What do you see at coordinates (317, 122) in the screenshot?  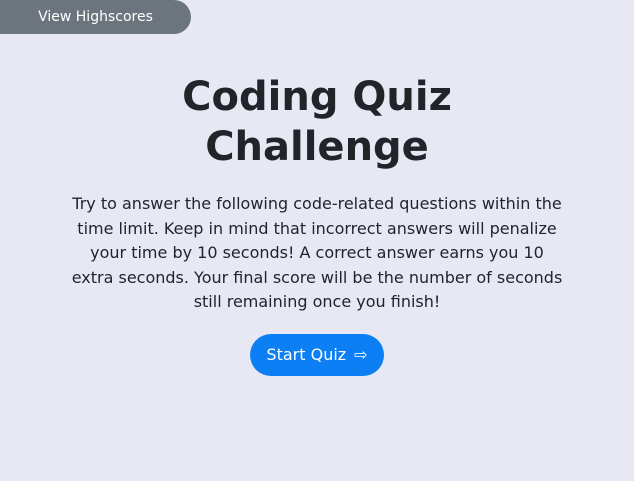 I see `page-title: Coding Quiz Challenge` at bounding box center [317, 122].